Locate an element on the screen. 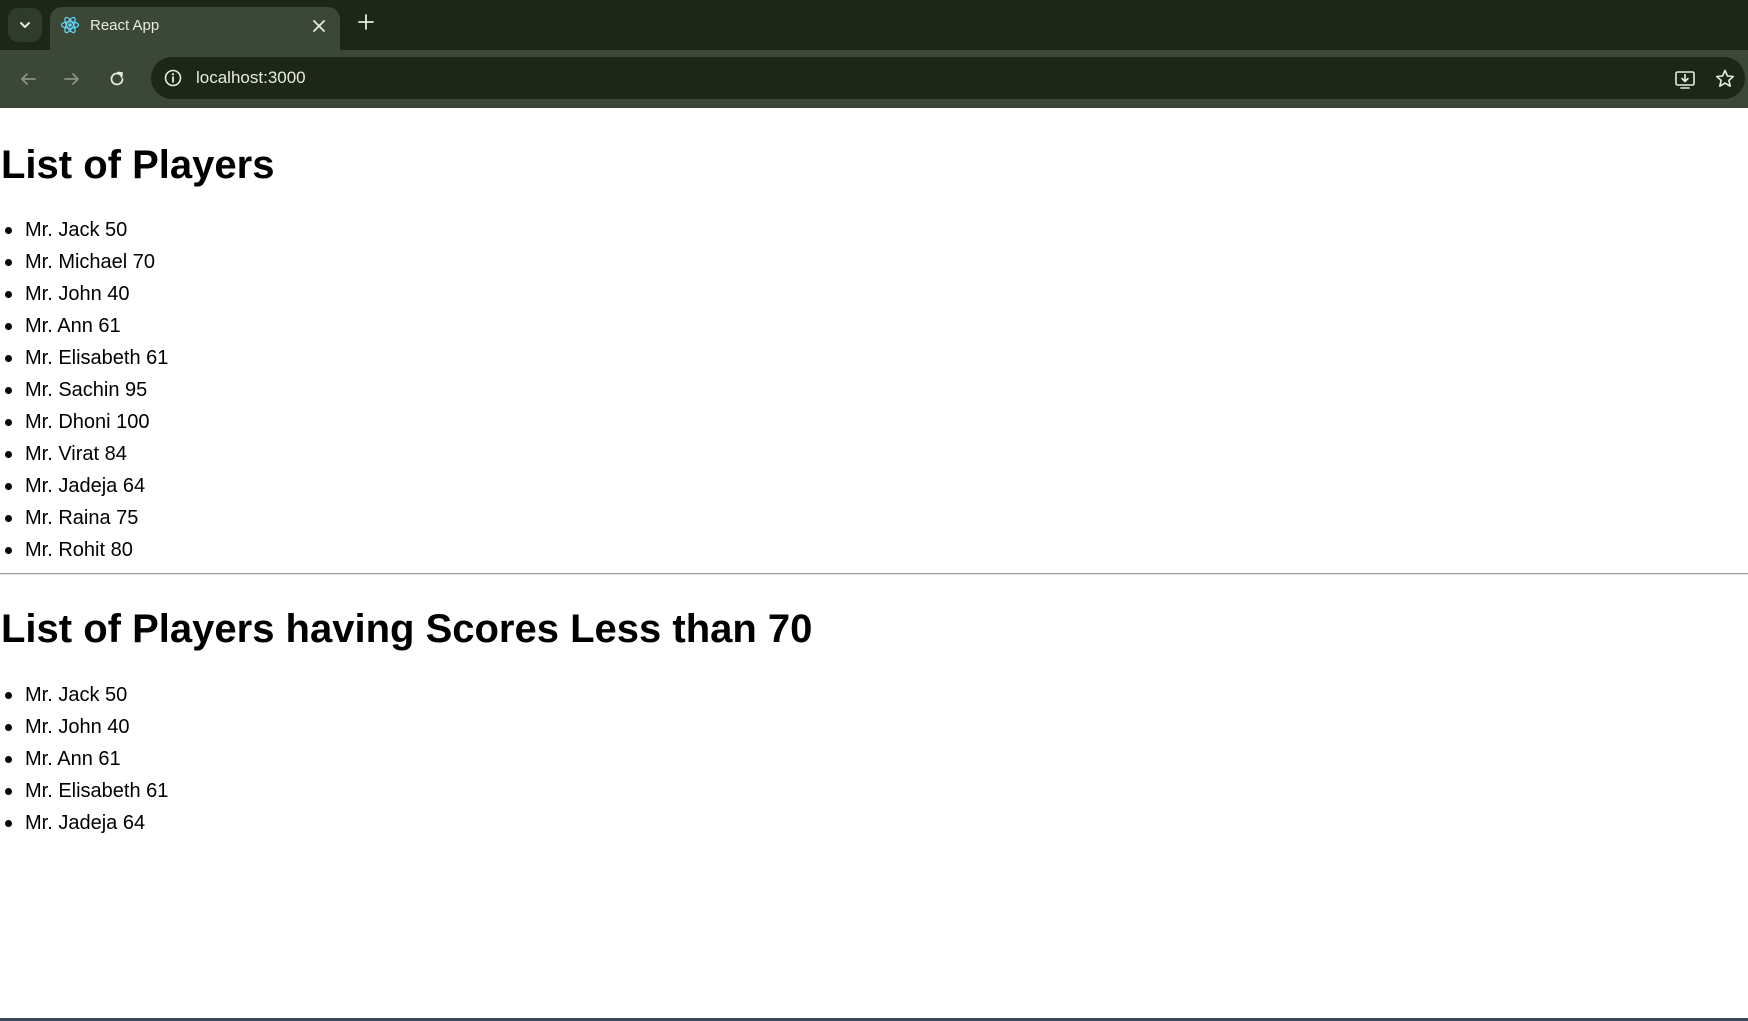 The image size is (1748, 1021). list-item: Mr. Sachin 95 is located at coordinates (84, 390).